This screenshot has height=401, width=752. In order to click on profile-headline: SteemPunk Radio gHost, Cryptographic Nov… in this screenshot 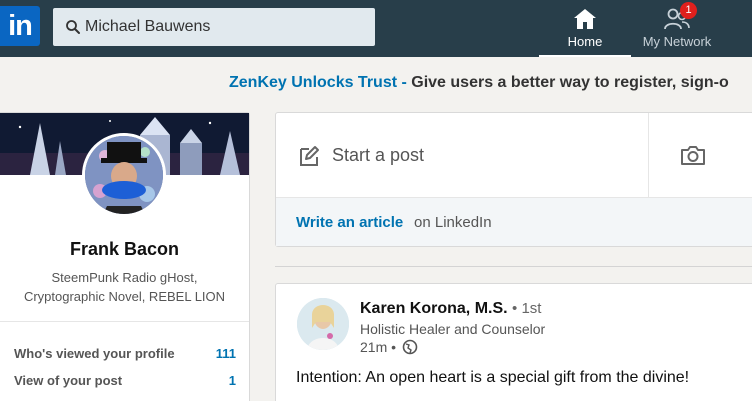, I will do `click(124, 287)`.